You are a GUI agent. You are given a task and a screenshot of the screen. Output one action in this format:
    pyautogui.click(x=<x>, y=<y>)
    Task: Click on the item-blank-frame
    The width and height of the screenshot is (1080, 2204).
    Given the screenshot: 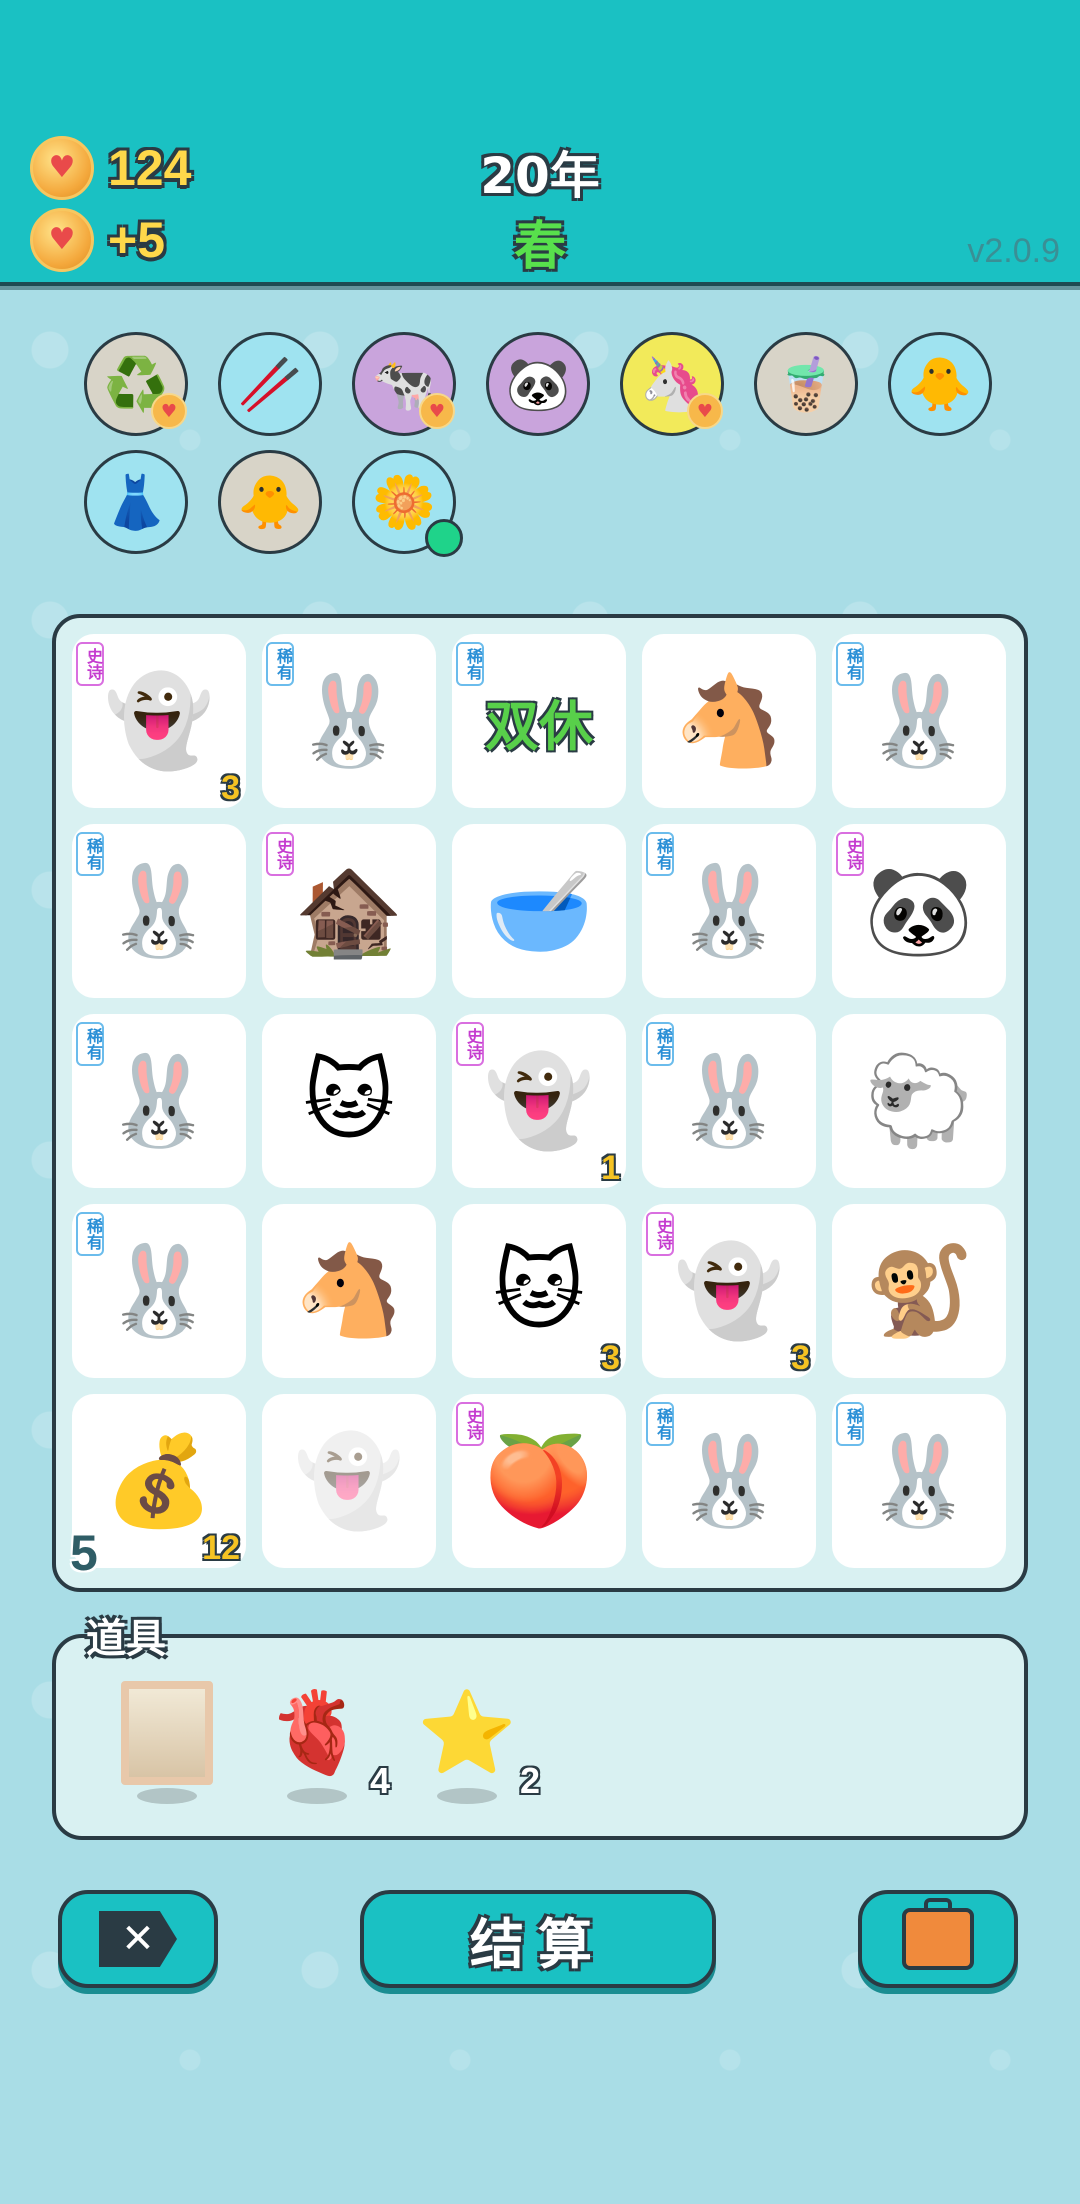 What is the action you would take?
    pyautogui.click(x=167, y=1736)
    